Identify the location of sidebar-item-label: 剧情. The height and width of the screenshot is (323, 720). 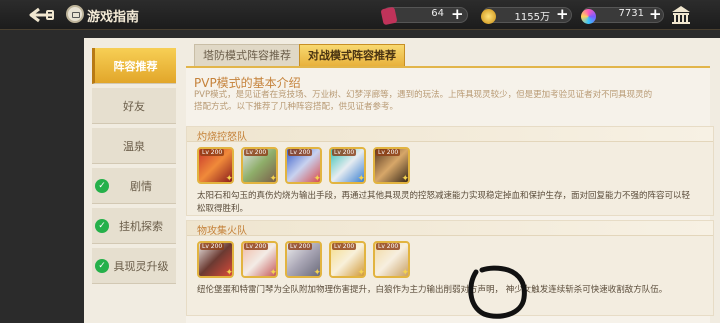
(141, 186).